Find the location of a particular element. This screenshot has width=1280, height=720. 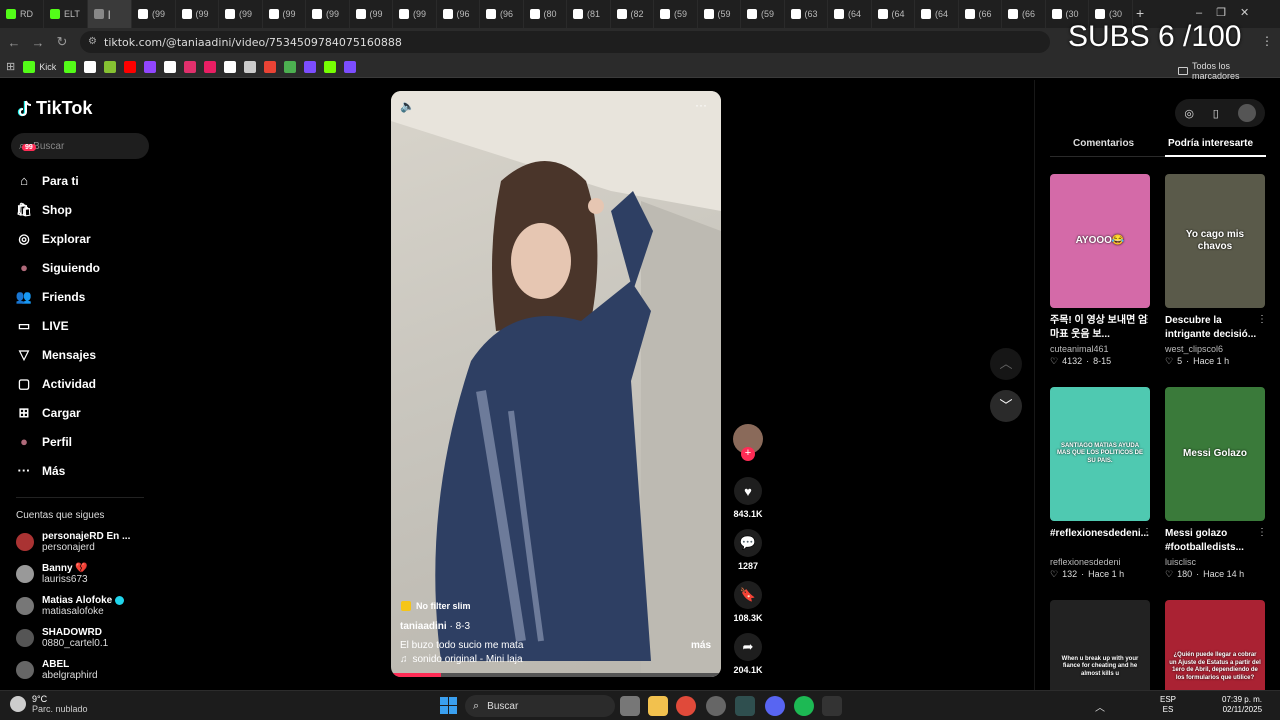

back-icon: ← is located at coordinates (14, 42).